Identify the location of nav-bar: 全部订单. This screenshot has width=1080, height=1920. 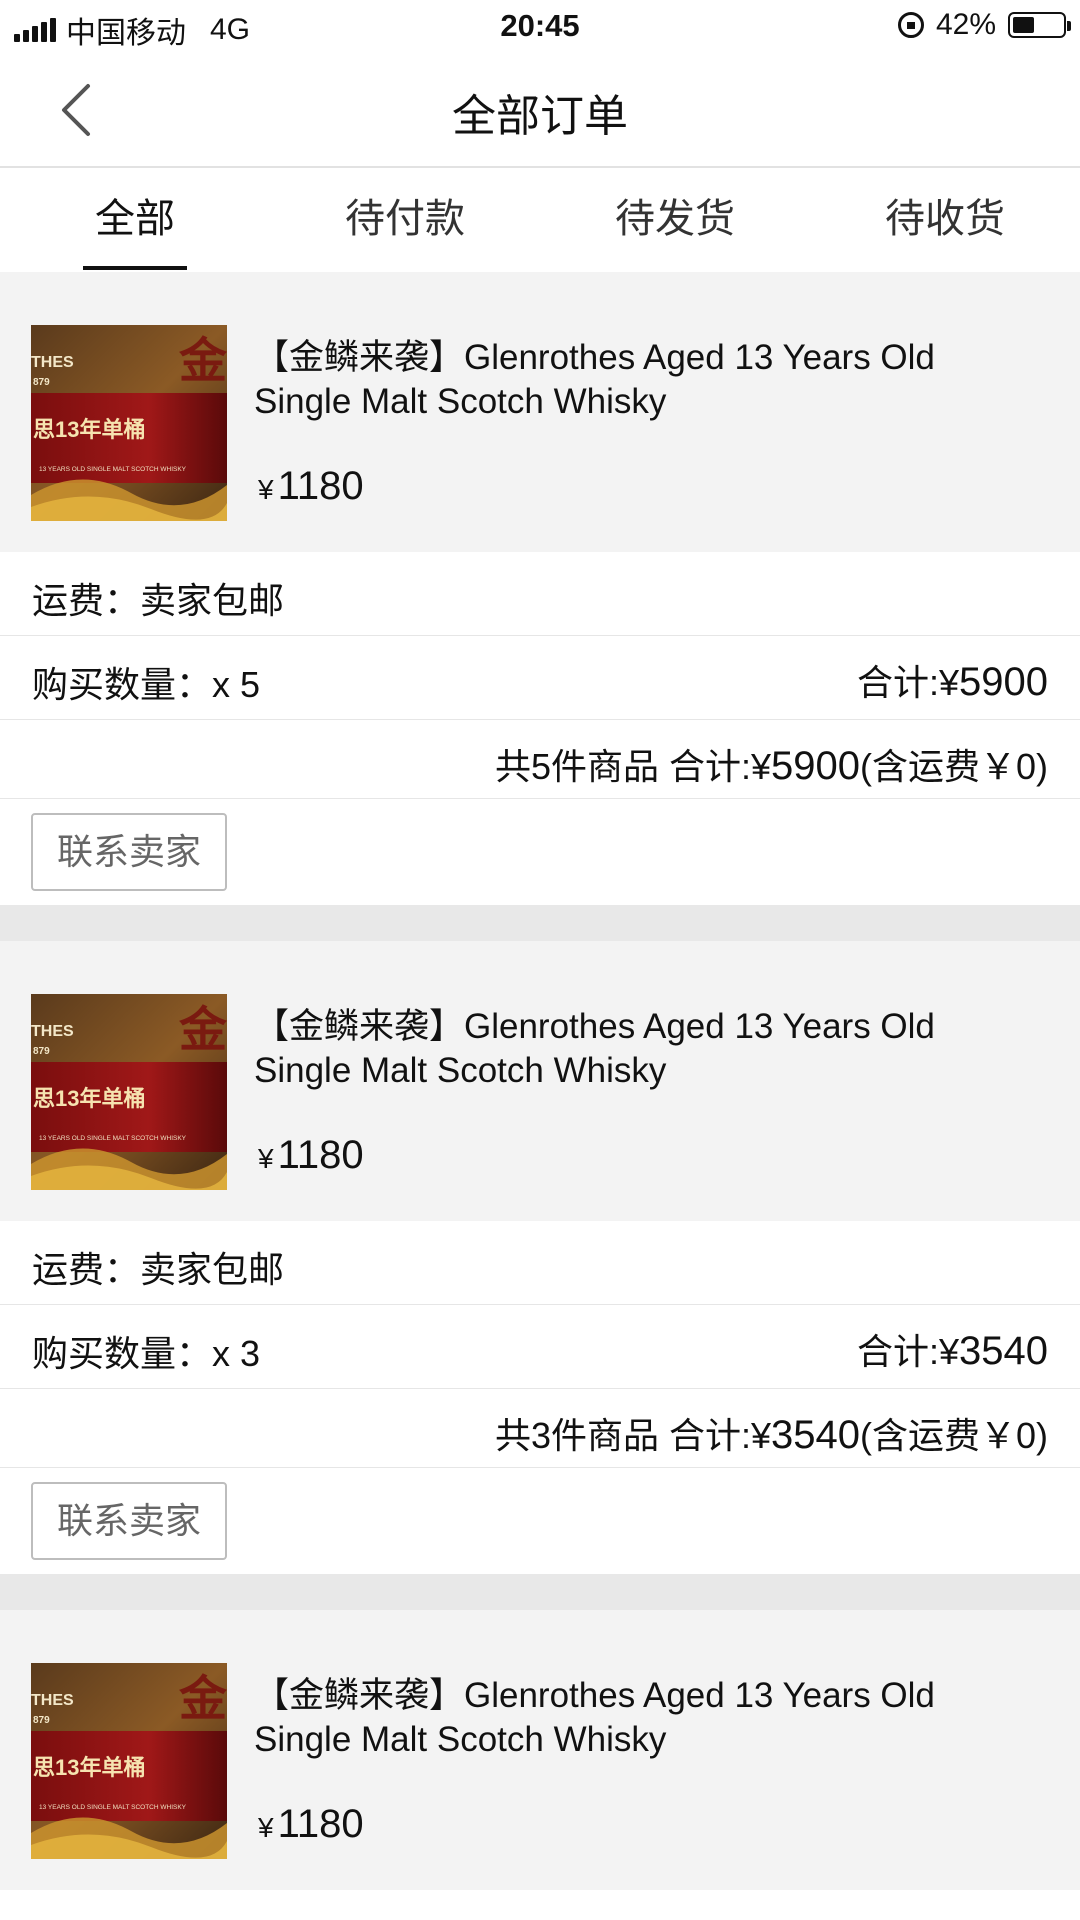
(540, 111).